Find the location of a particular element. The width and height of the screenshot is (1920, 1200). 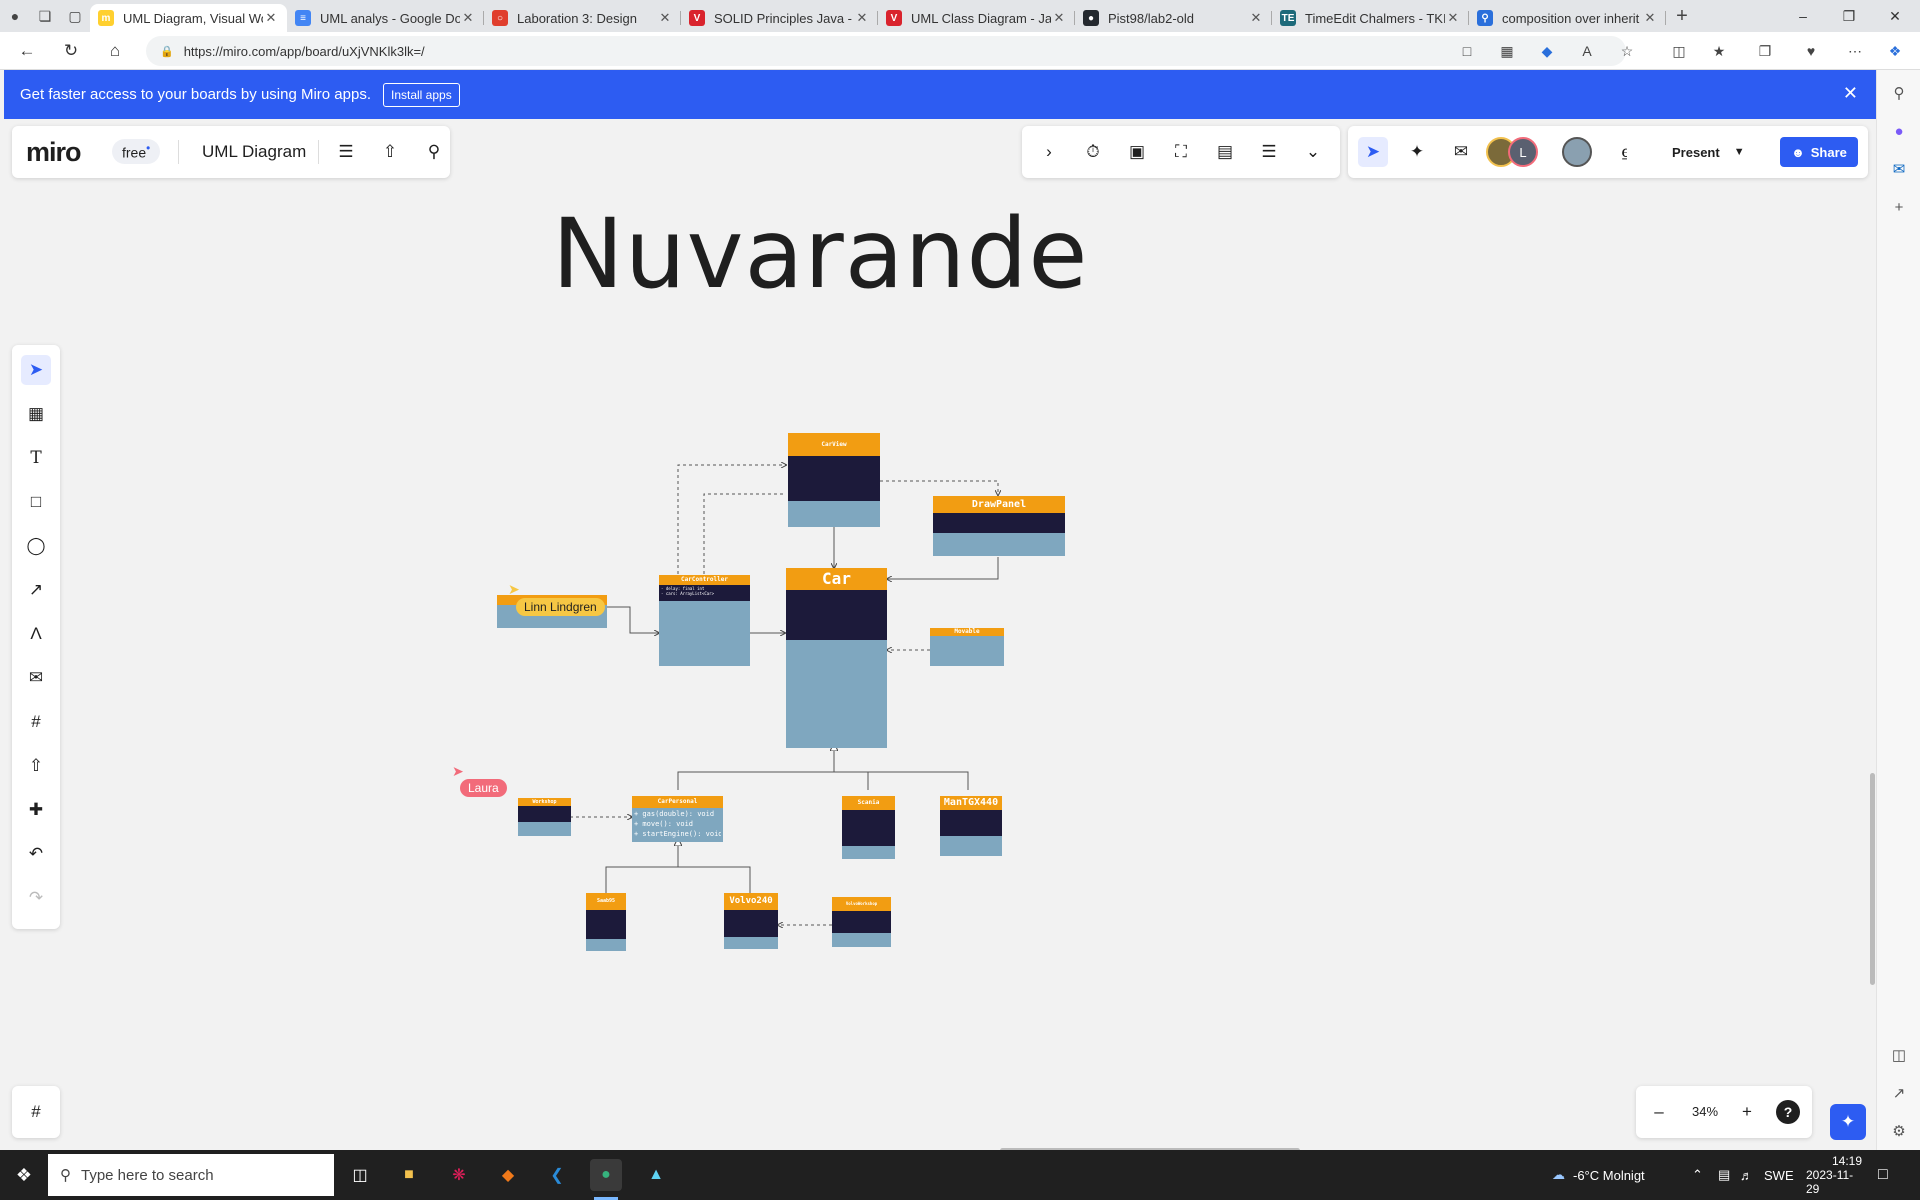

weather-widget: ☁ -6°C Molnigt is located at coordinates (1598, 1175).